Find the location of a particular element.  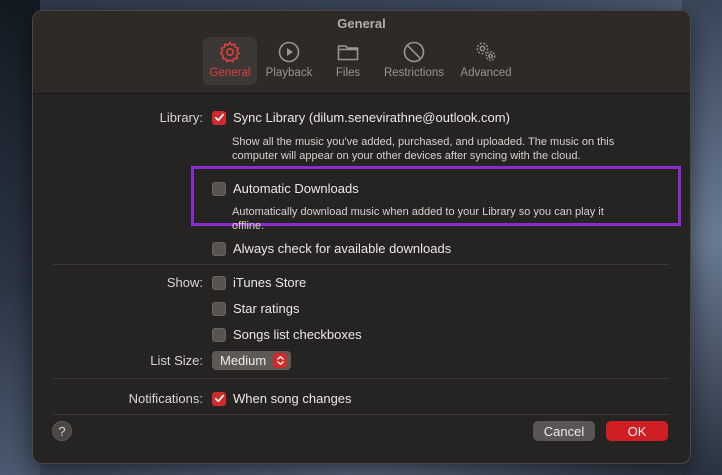

tab-label: Files is located at coordinates (348, 73).